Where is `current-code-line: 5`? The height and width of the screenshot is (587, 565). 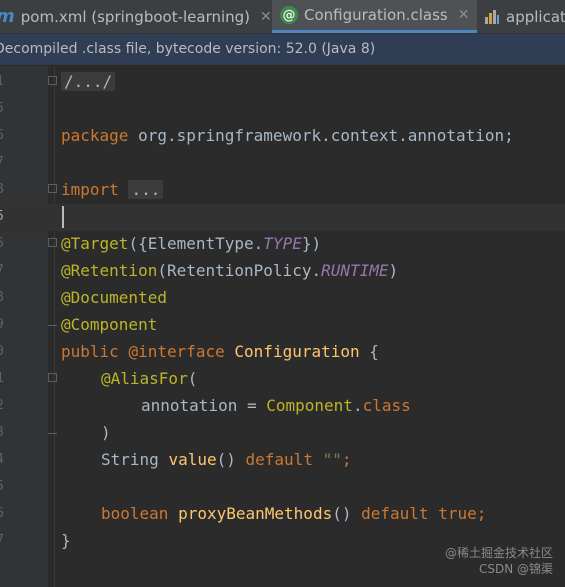 current-code-line: 5 is located at coordinates (282, 217).